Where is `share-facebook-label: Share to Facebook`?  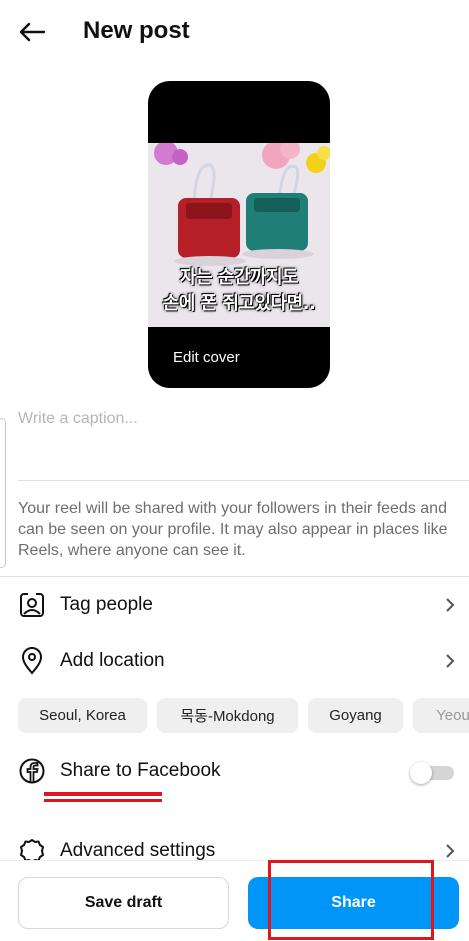
share-facebook-label: Share to Facebook is located at coordinates (140, 770).